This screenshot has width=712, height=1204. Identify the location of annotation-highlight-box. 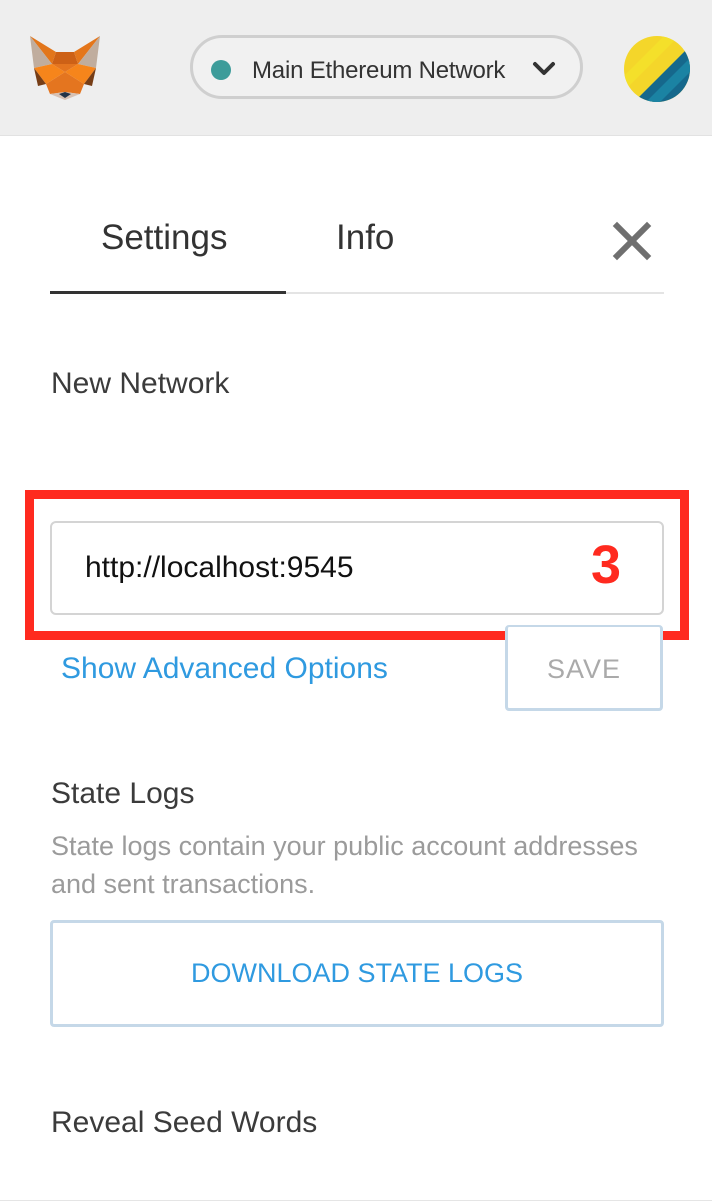
(357, 565).